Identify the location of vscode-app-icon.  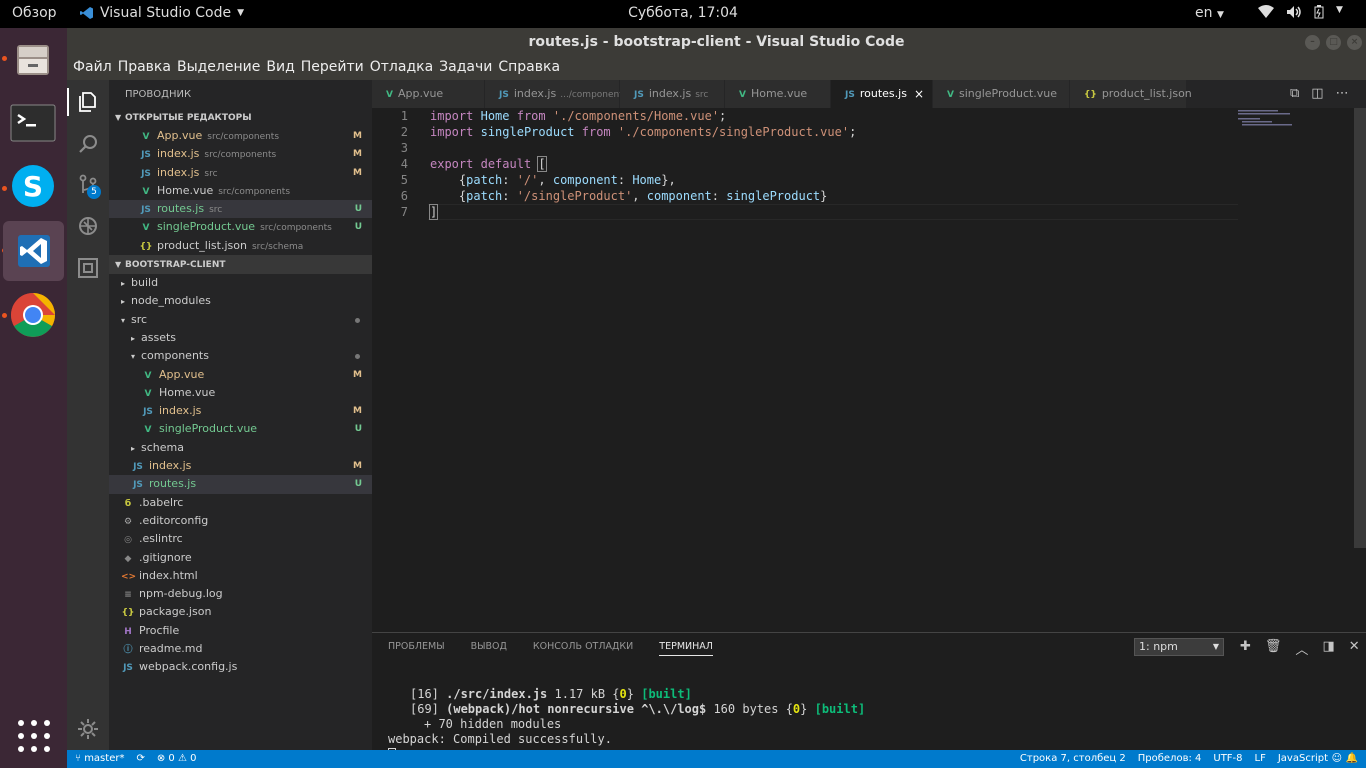
(33, 251).